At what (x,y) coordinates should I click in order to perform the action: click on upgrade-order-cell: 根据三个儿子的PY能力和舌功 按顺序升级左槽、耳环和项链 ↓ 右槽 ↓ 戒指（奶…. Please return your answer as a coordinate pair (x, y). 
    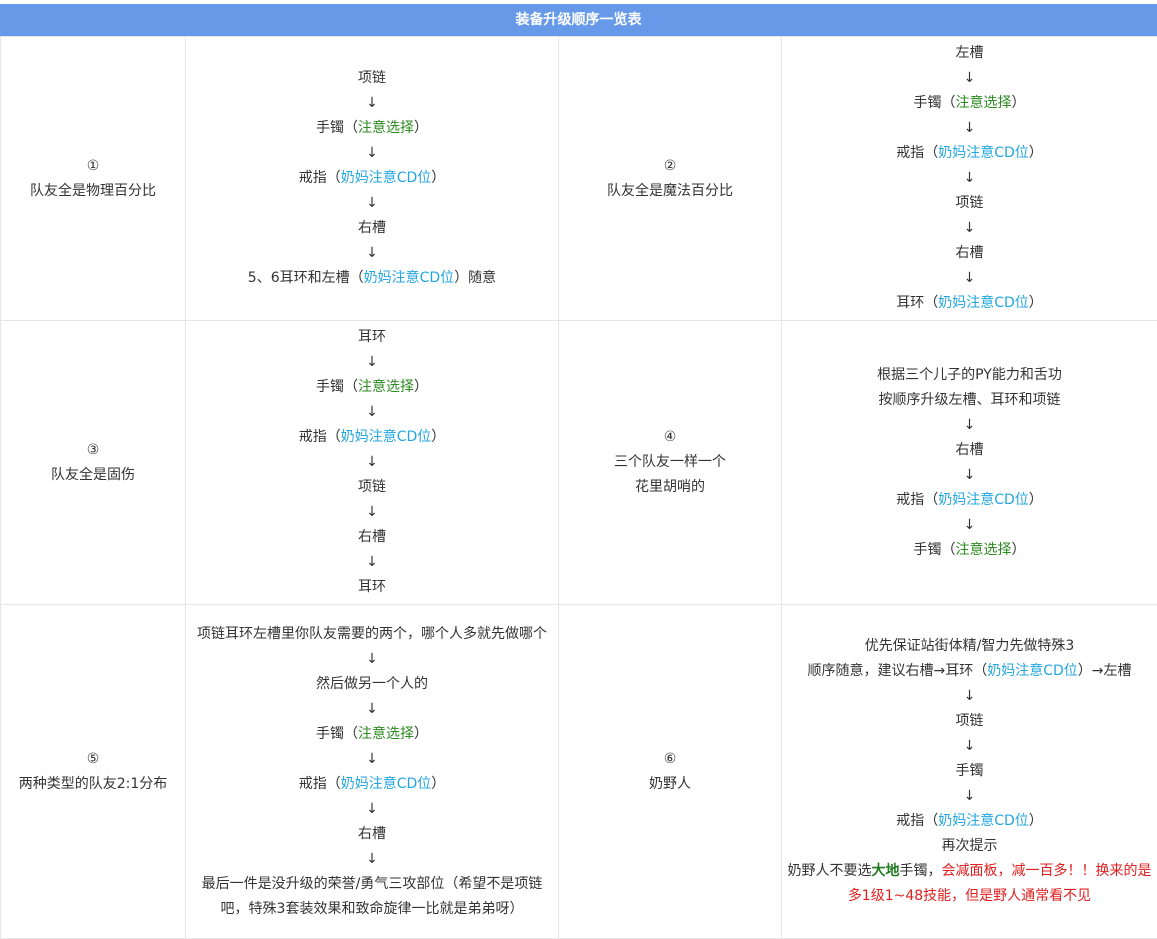
    Looking at the image, I should click on (969, 463).